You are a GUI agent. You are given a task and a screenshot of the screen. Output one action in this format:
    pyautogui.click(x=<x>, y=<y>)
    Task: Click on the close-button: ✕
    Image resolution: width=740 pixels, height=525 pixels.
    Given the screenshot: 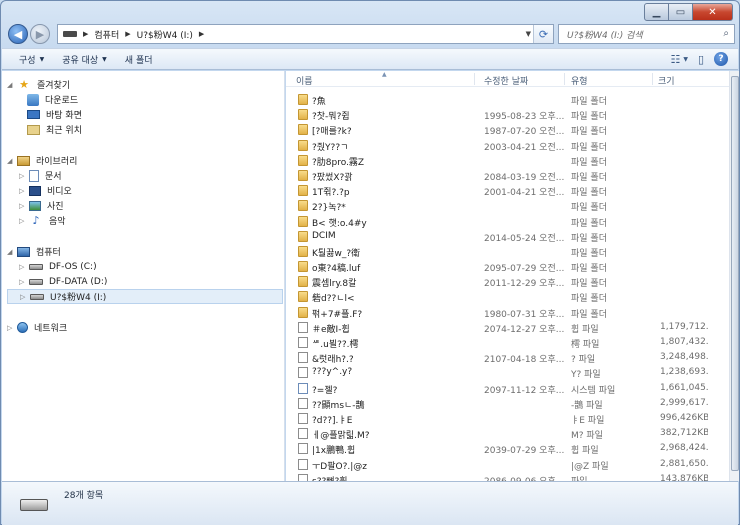 What is the action you would take?
    pyautogui.click(x=713, y=12)
    